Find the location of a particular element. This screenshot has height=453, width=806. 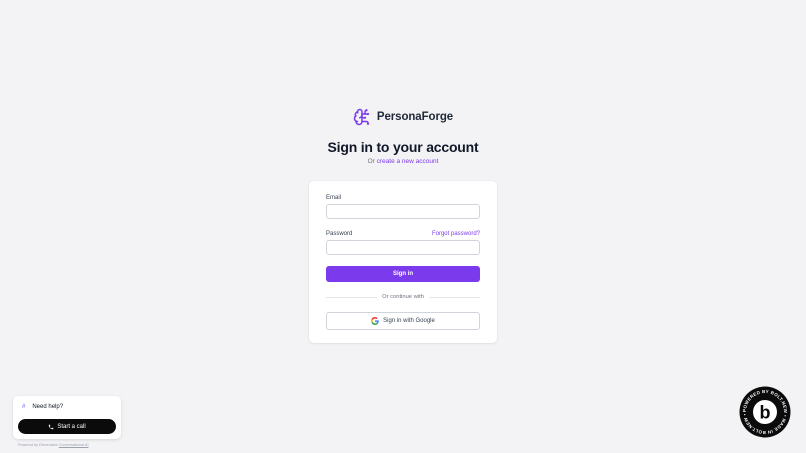

help-widget: # Need help? Start a call is located at coordinates (67, 417).